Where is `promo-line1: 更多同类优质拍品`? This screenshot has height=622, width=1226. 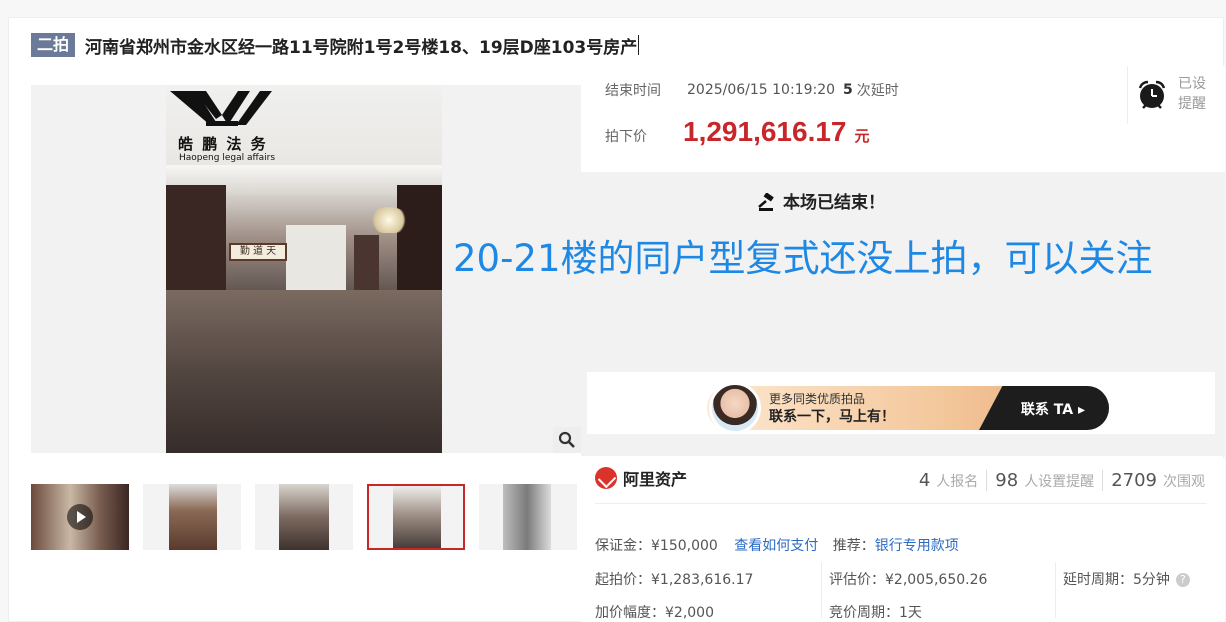
promo-line1: 更多同类优质拍品 is located at coordinates (817, 399).